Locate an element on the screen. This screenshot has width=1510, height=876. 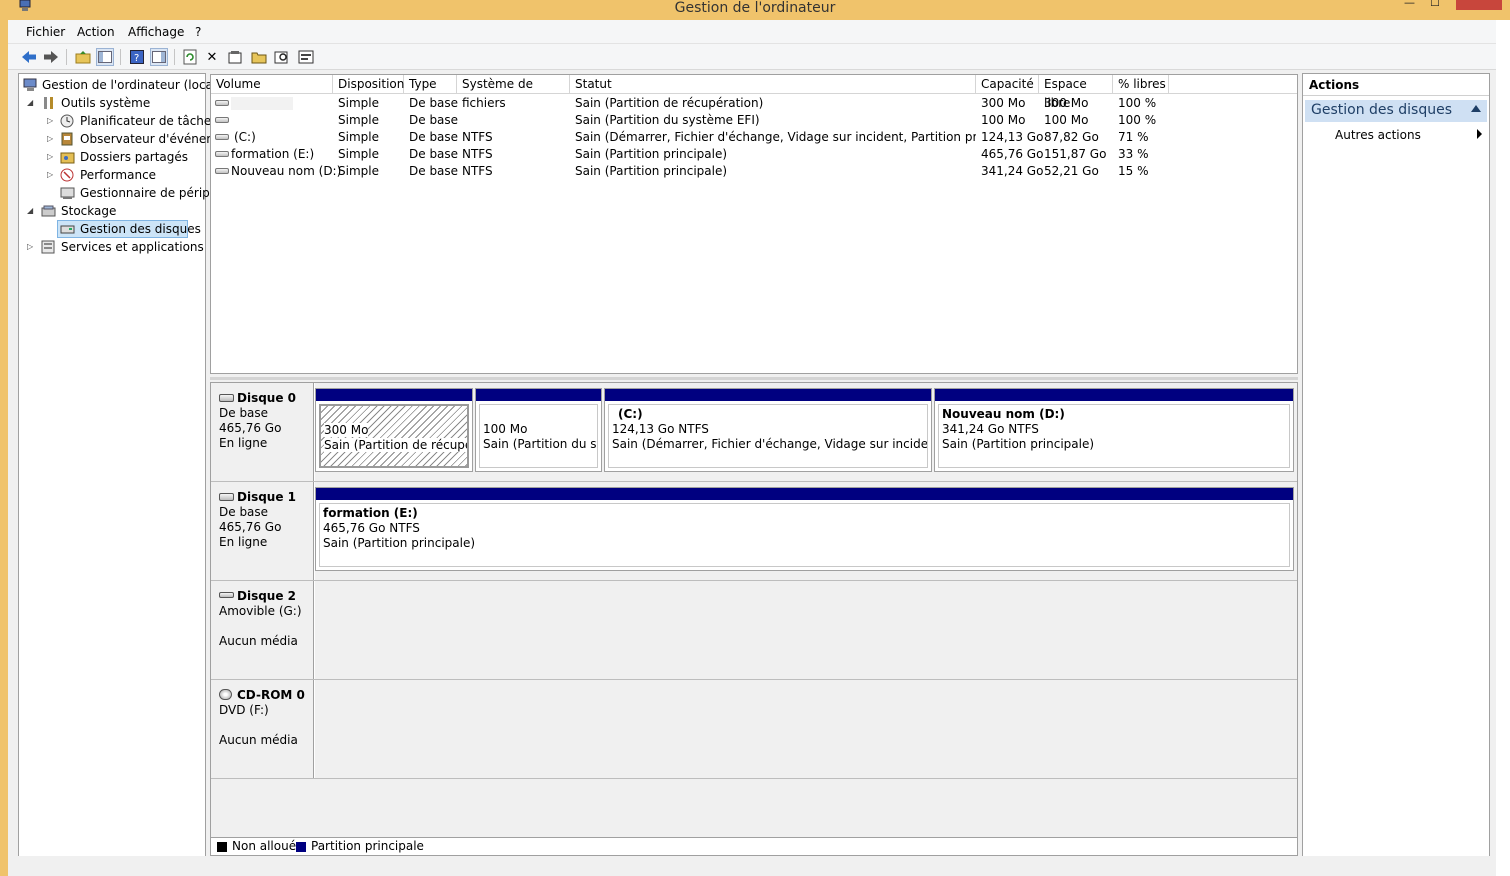
tree-item-gestion-disques: Gestion des disques is located at coordinates (129, 229).